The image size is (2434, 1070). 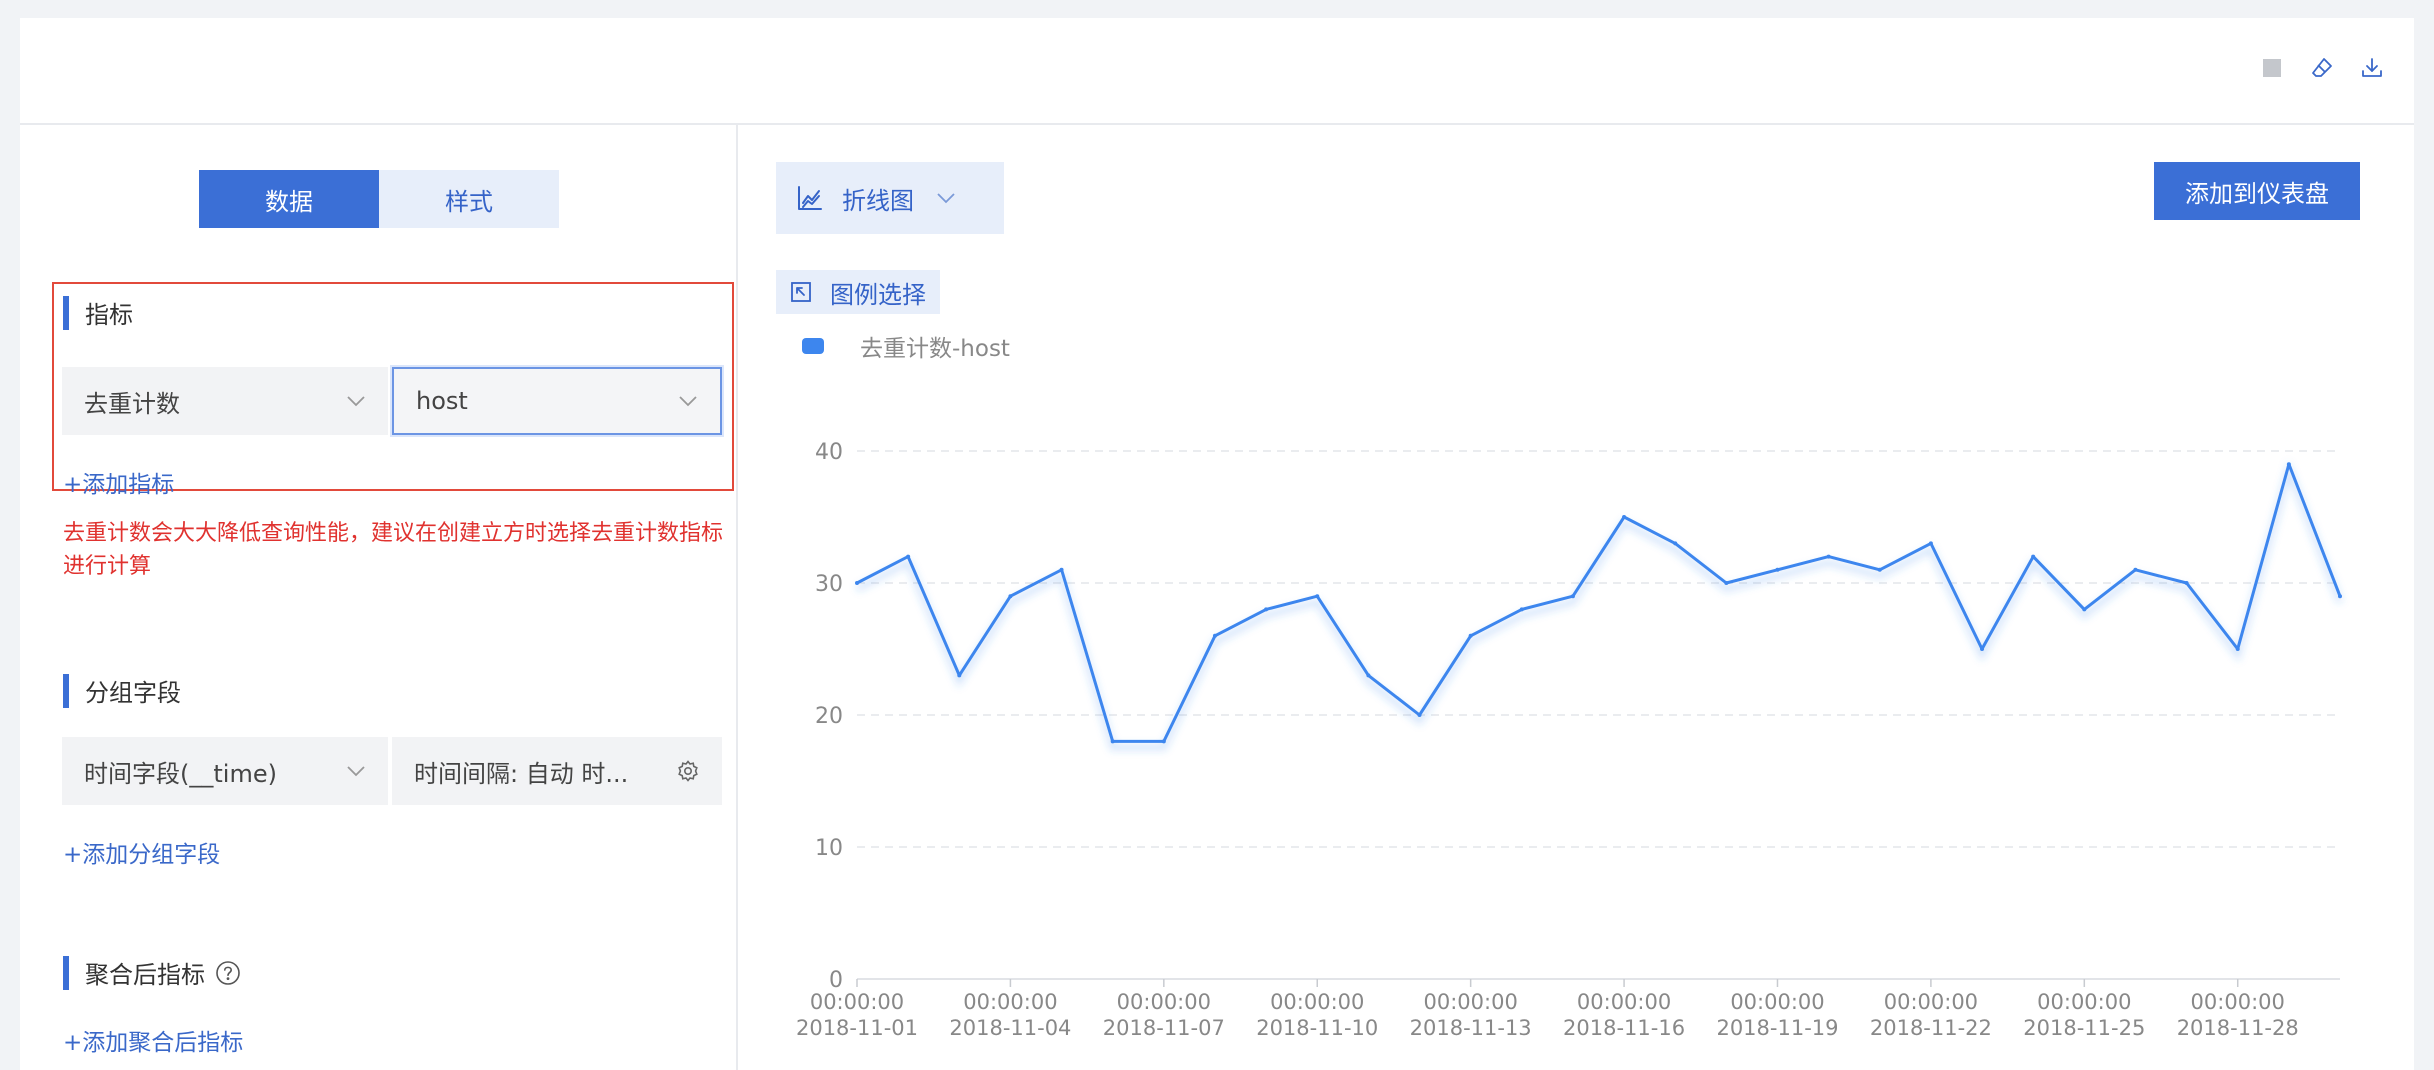 I want to click on toolbar-icons, so click(x=2322, y=68).